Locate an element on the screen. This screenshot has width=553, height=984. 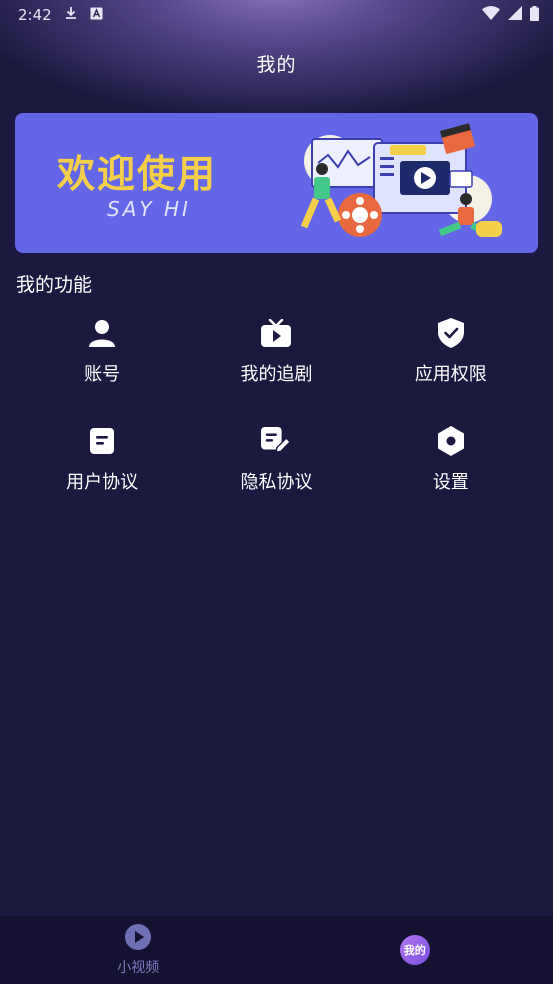
me-badge-icon: 我的 is located at coordinates (414, 950).